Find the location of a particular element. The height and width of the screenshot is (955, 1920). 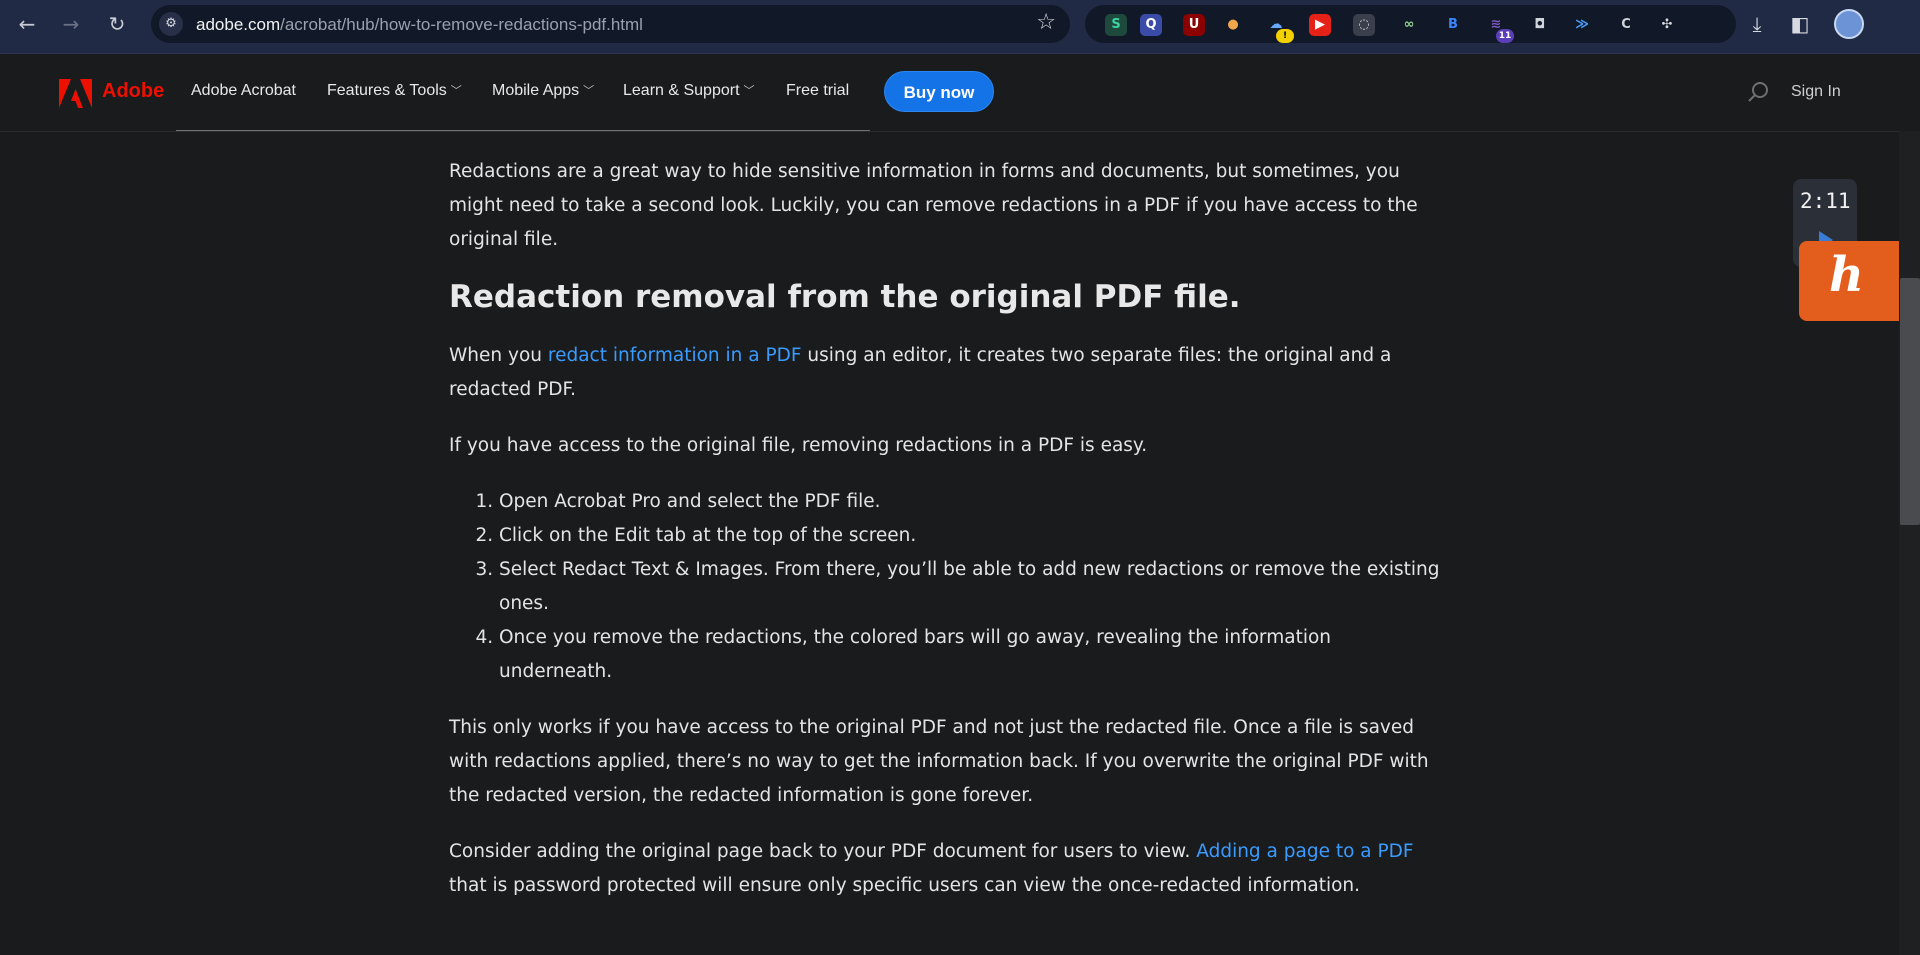

scrollbar-track is located at coordinates (1909, 543).